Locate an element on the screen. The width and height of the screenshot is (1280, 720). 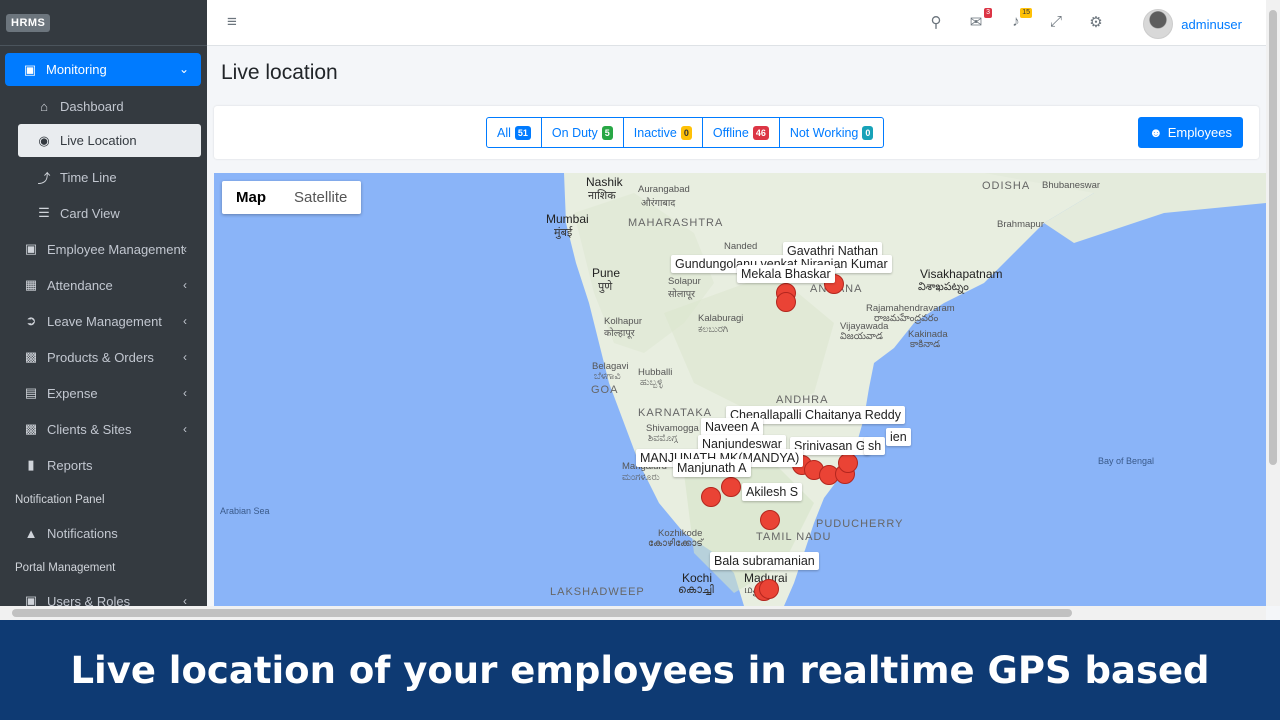
filter-label: Inactive is located at coordinates (655, 132).